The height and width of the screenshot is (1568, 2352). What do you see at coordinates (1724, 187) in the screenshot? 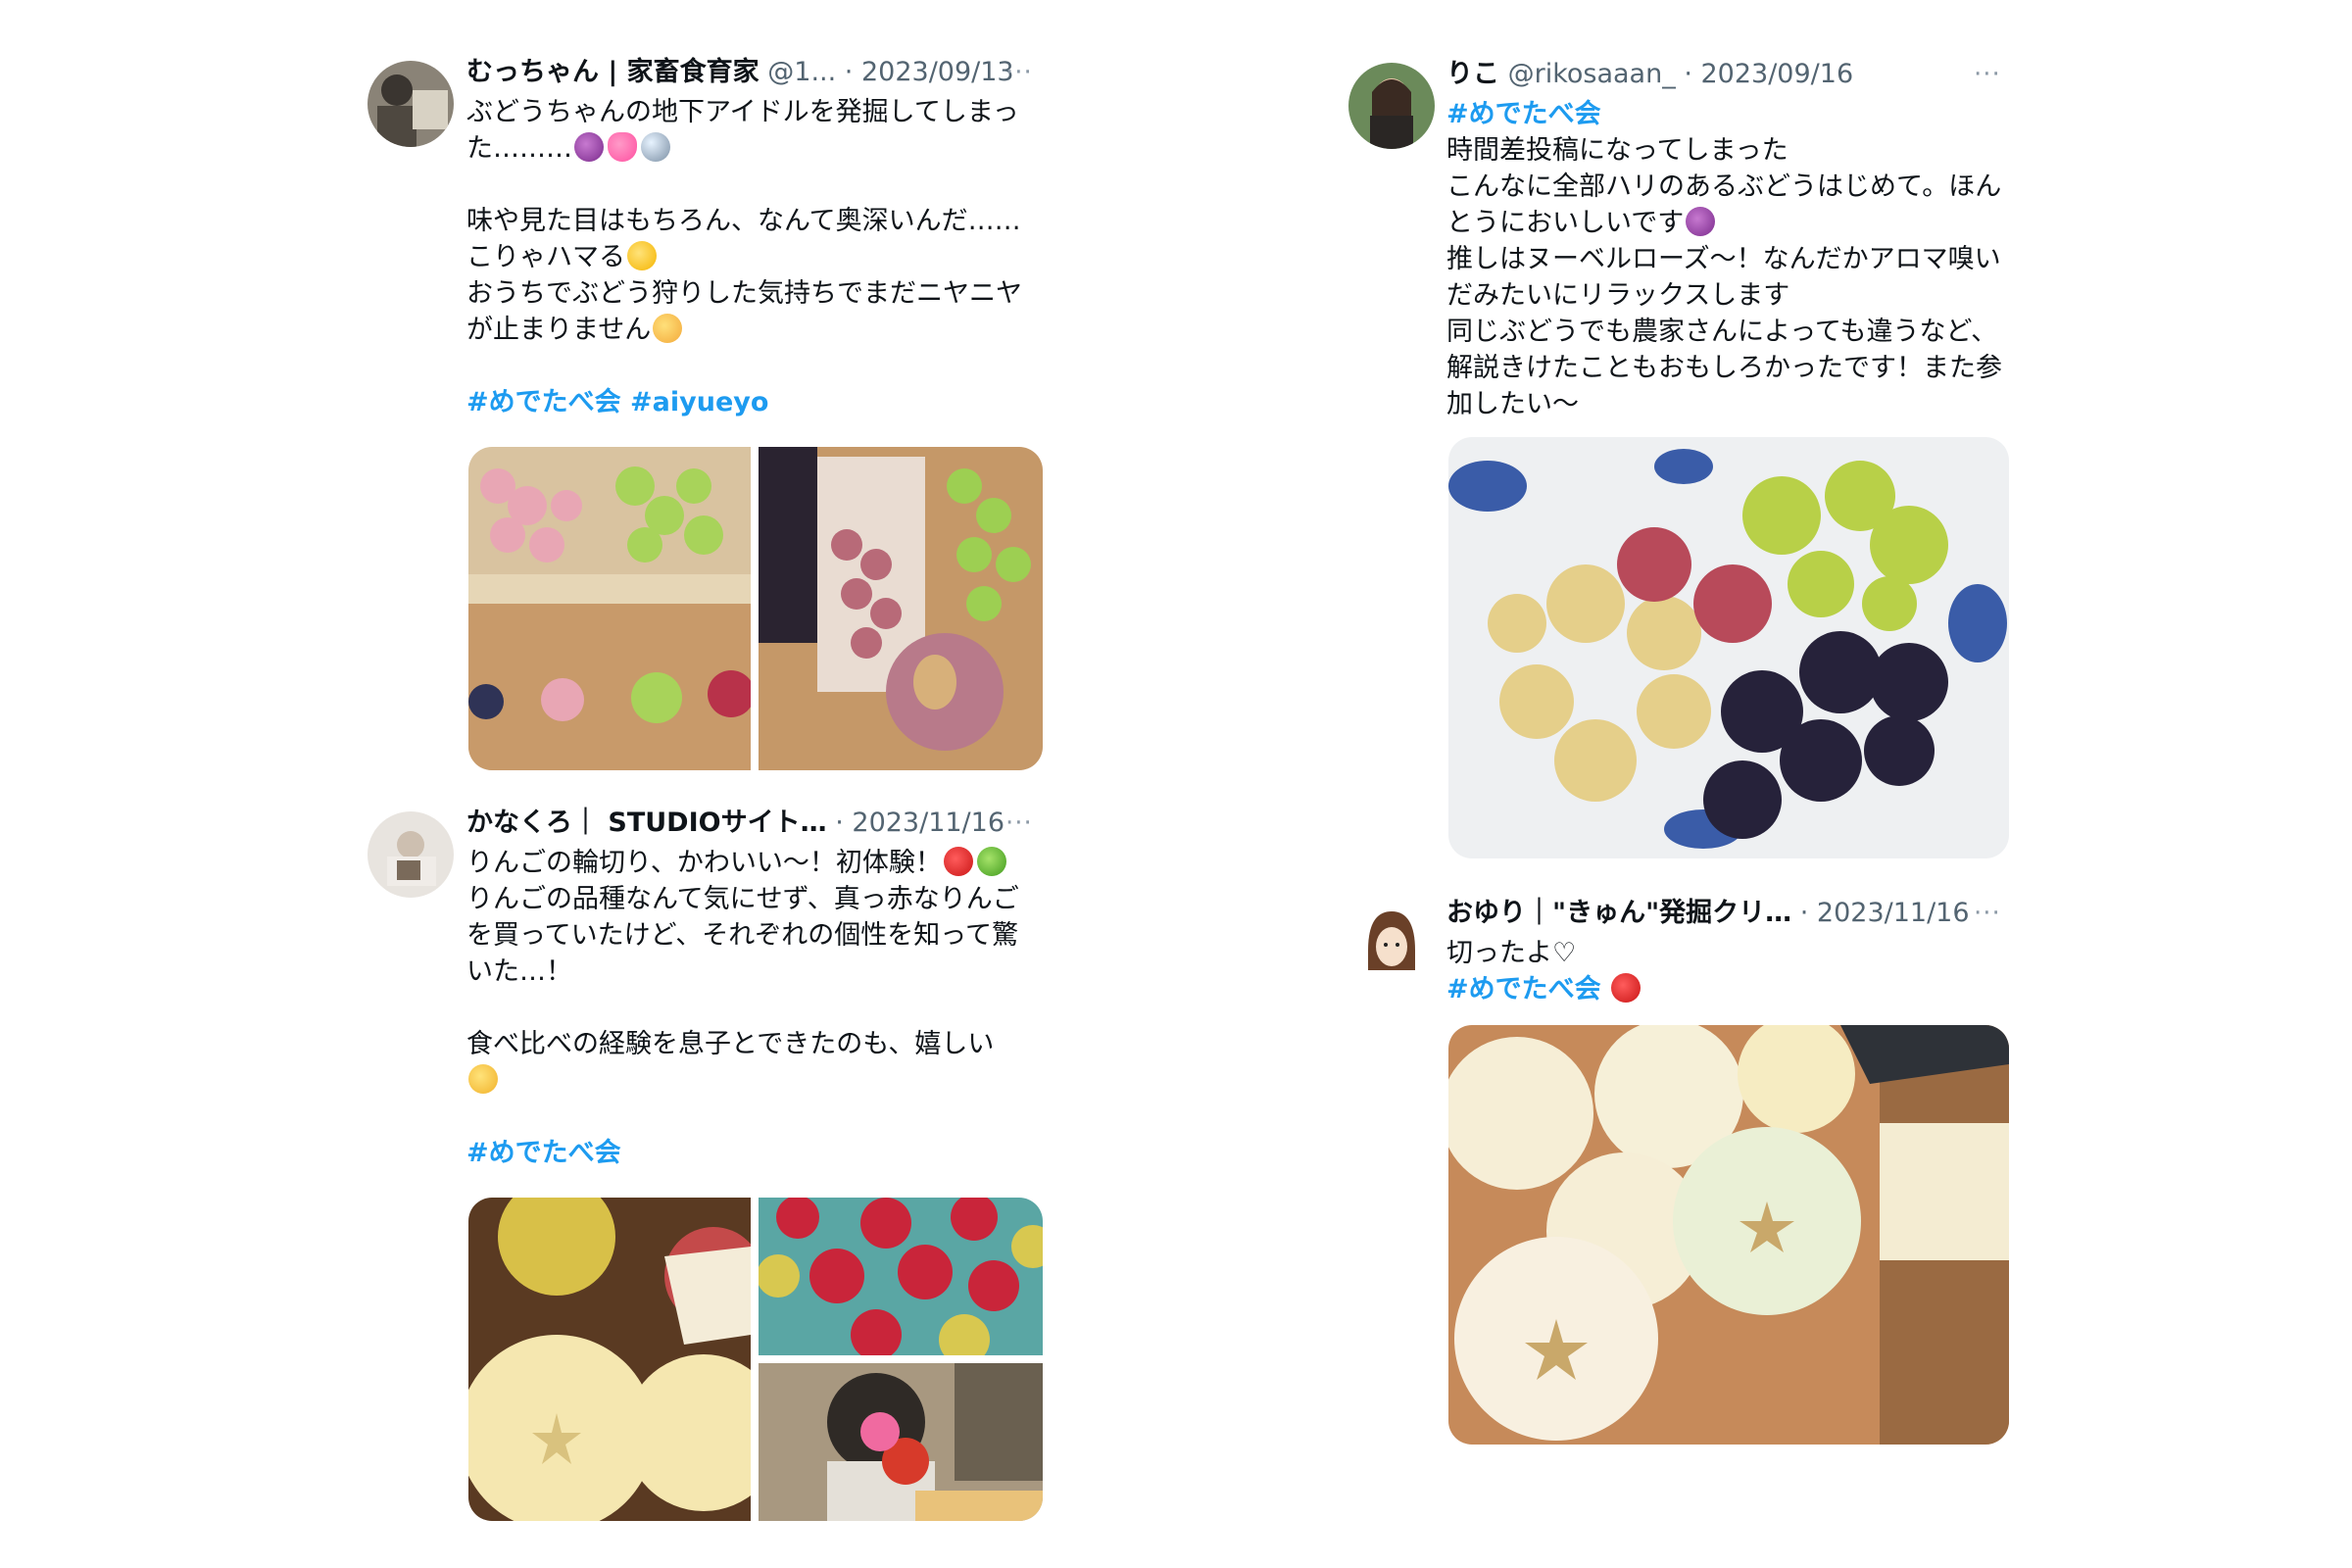
I see `tweet-text-line: こんなに全部ハリのあるぶどうはじめて。ほん` at bounding box center [1724, 187].